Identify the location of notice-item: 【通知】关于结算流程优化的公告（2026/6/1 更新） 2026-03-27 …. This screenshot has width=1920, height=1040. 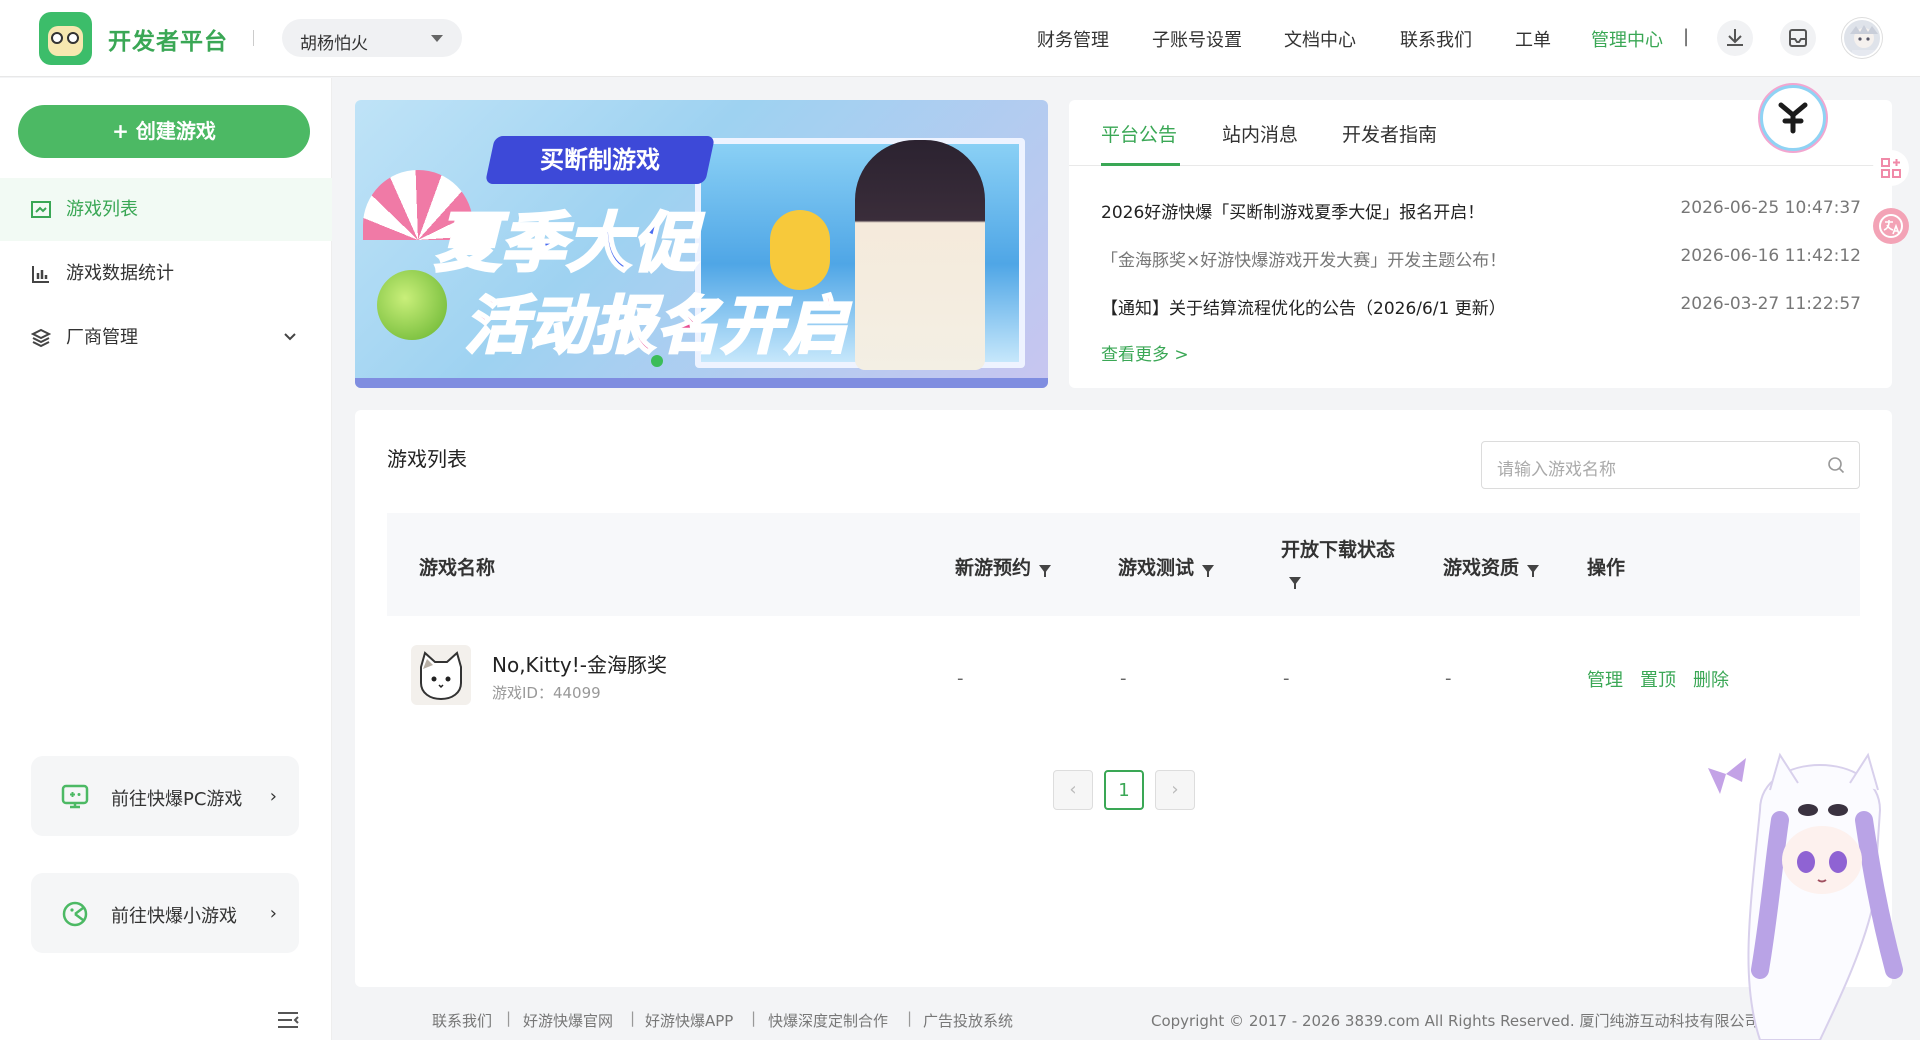
(1481, 306).